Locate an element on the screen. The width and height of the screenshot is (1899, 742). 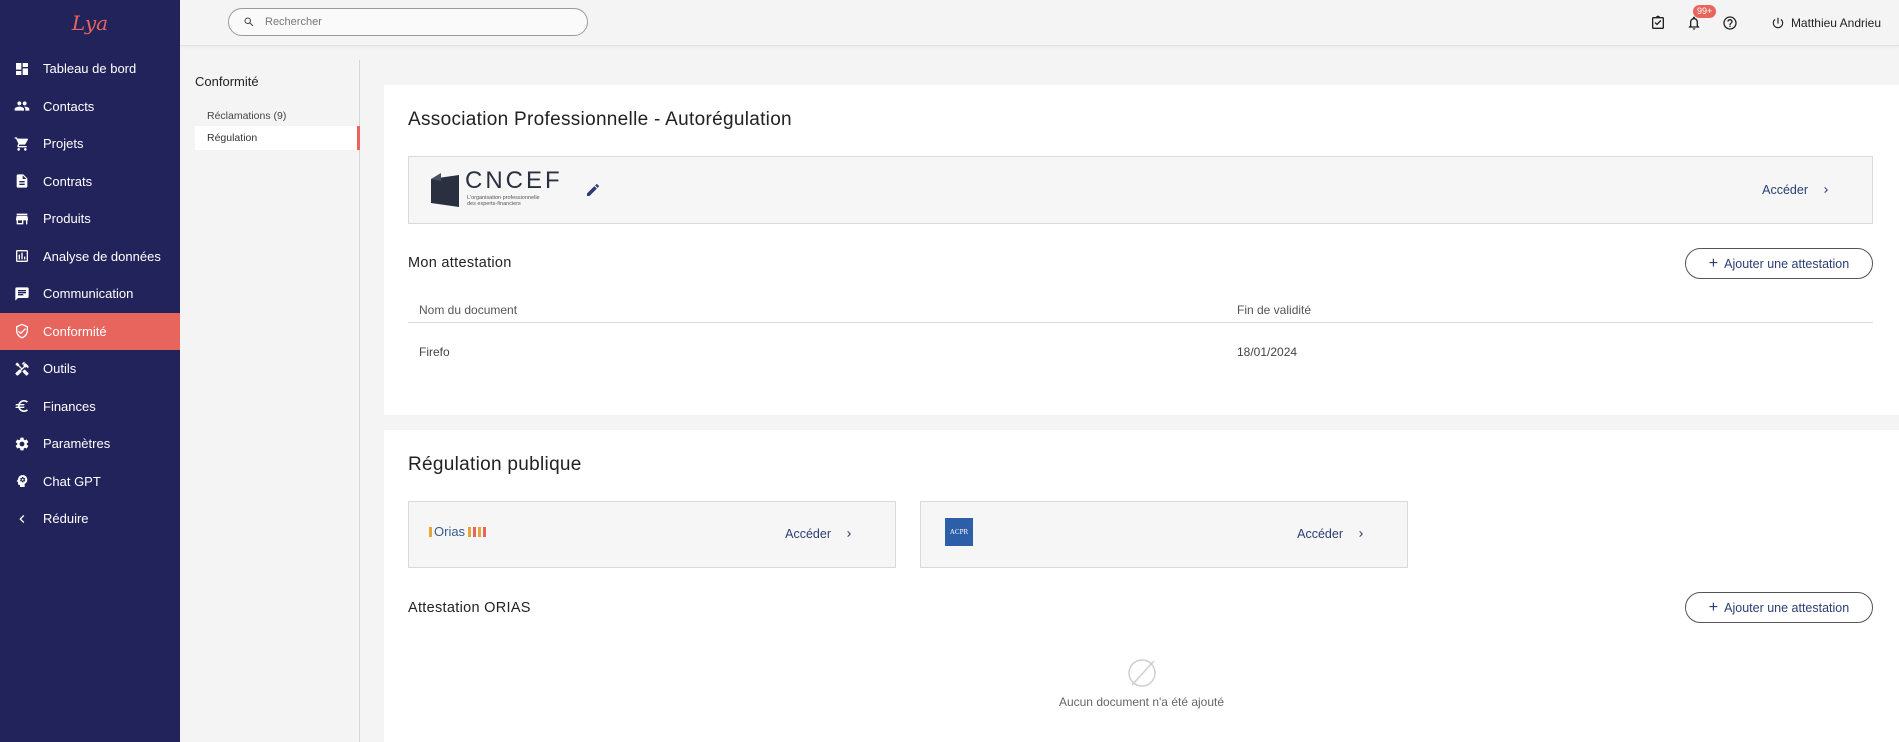
column-header-document-name: Nom du document is located at coordinates (468, 310).